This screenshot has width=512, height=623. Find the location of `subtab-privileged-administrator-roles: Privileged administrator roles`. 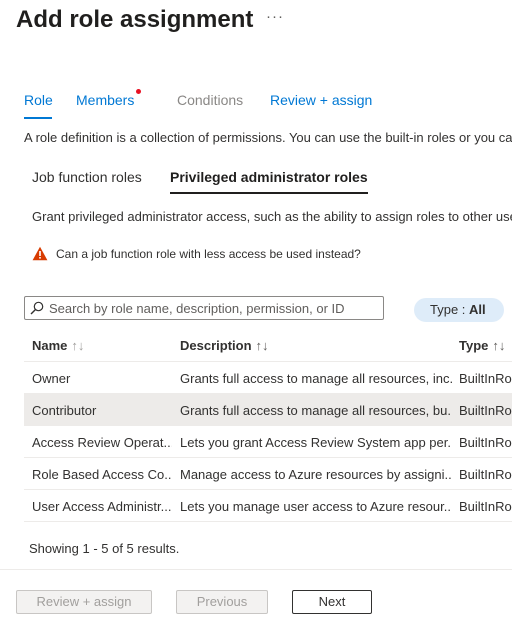

subtab-privileged-administrator-roles: Privileged administrator roles is located at coordinates (269, 181).